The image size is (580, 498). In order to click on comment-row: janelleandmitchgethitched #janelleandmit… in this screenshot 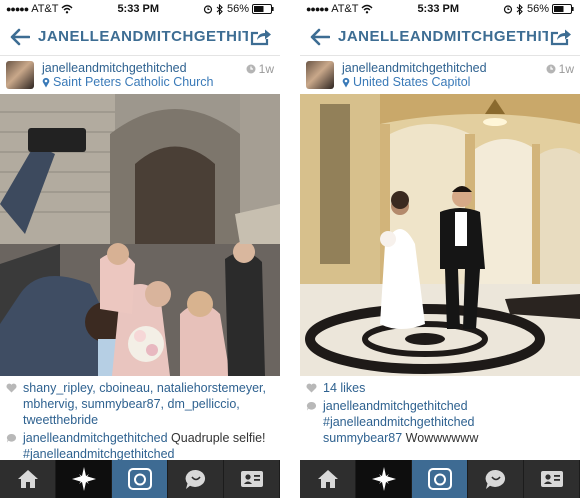, I will do `click(440, 422)`.